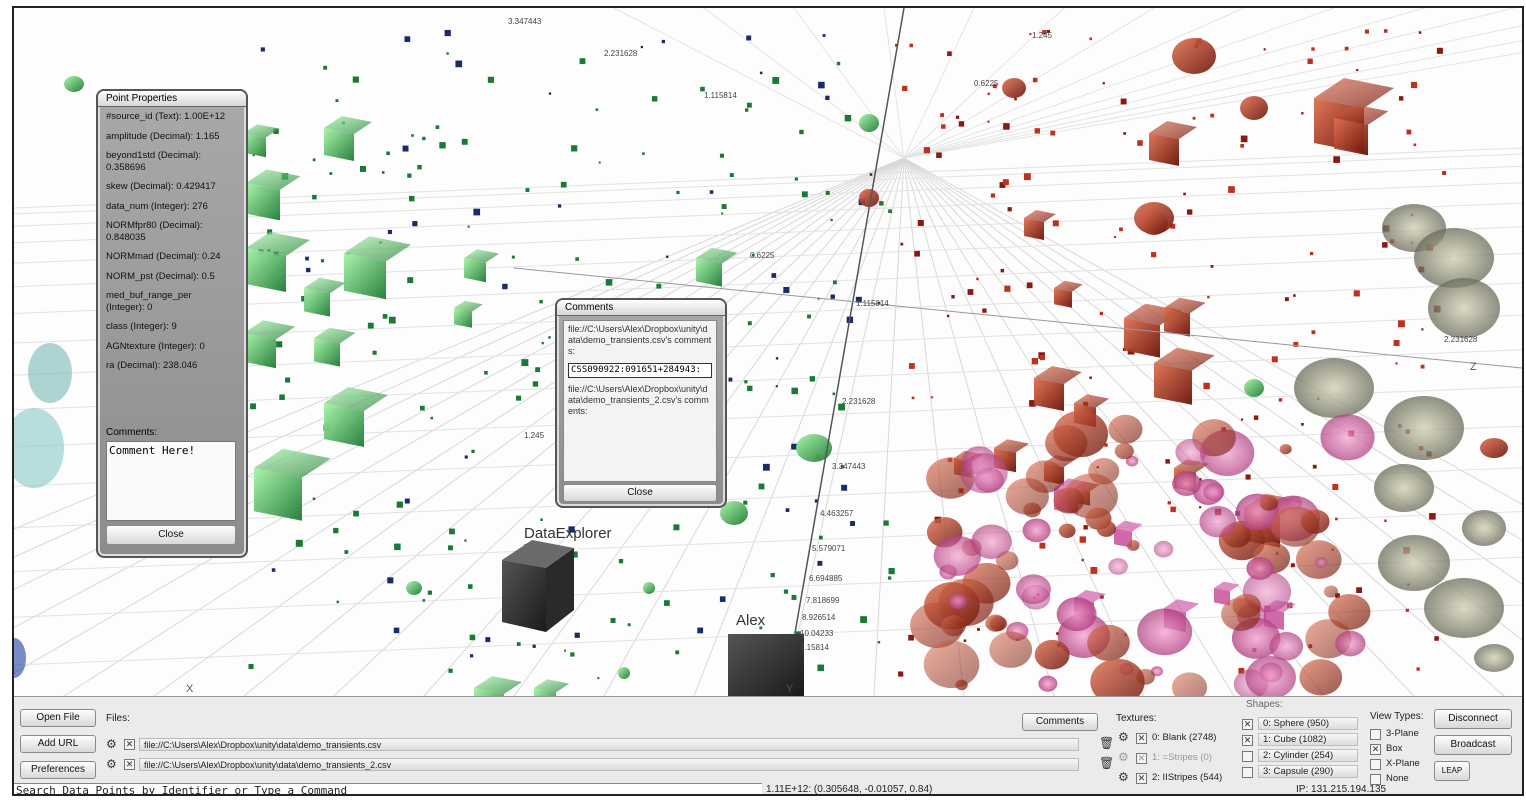 The width and height of the screenshot is (1526, 810). I want to click on comments-close-button: Close, so click(640, 493).